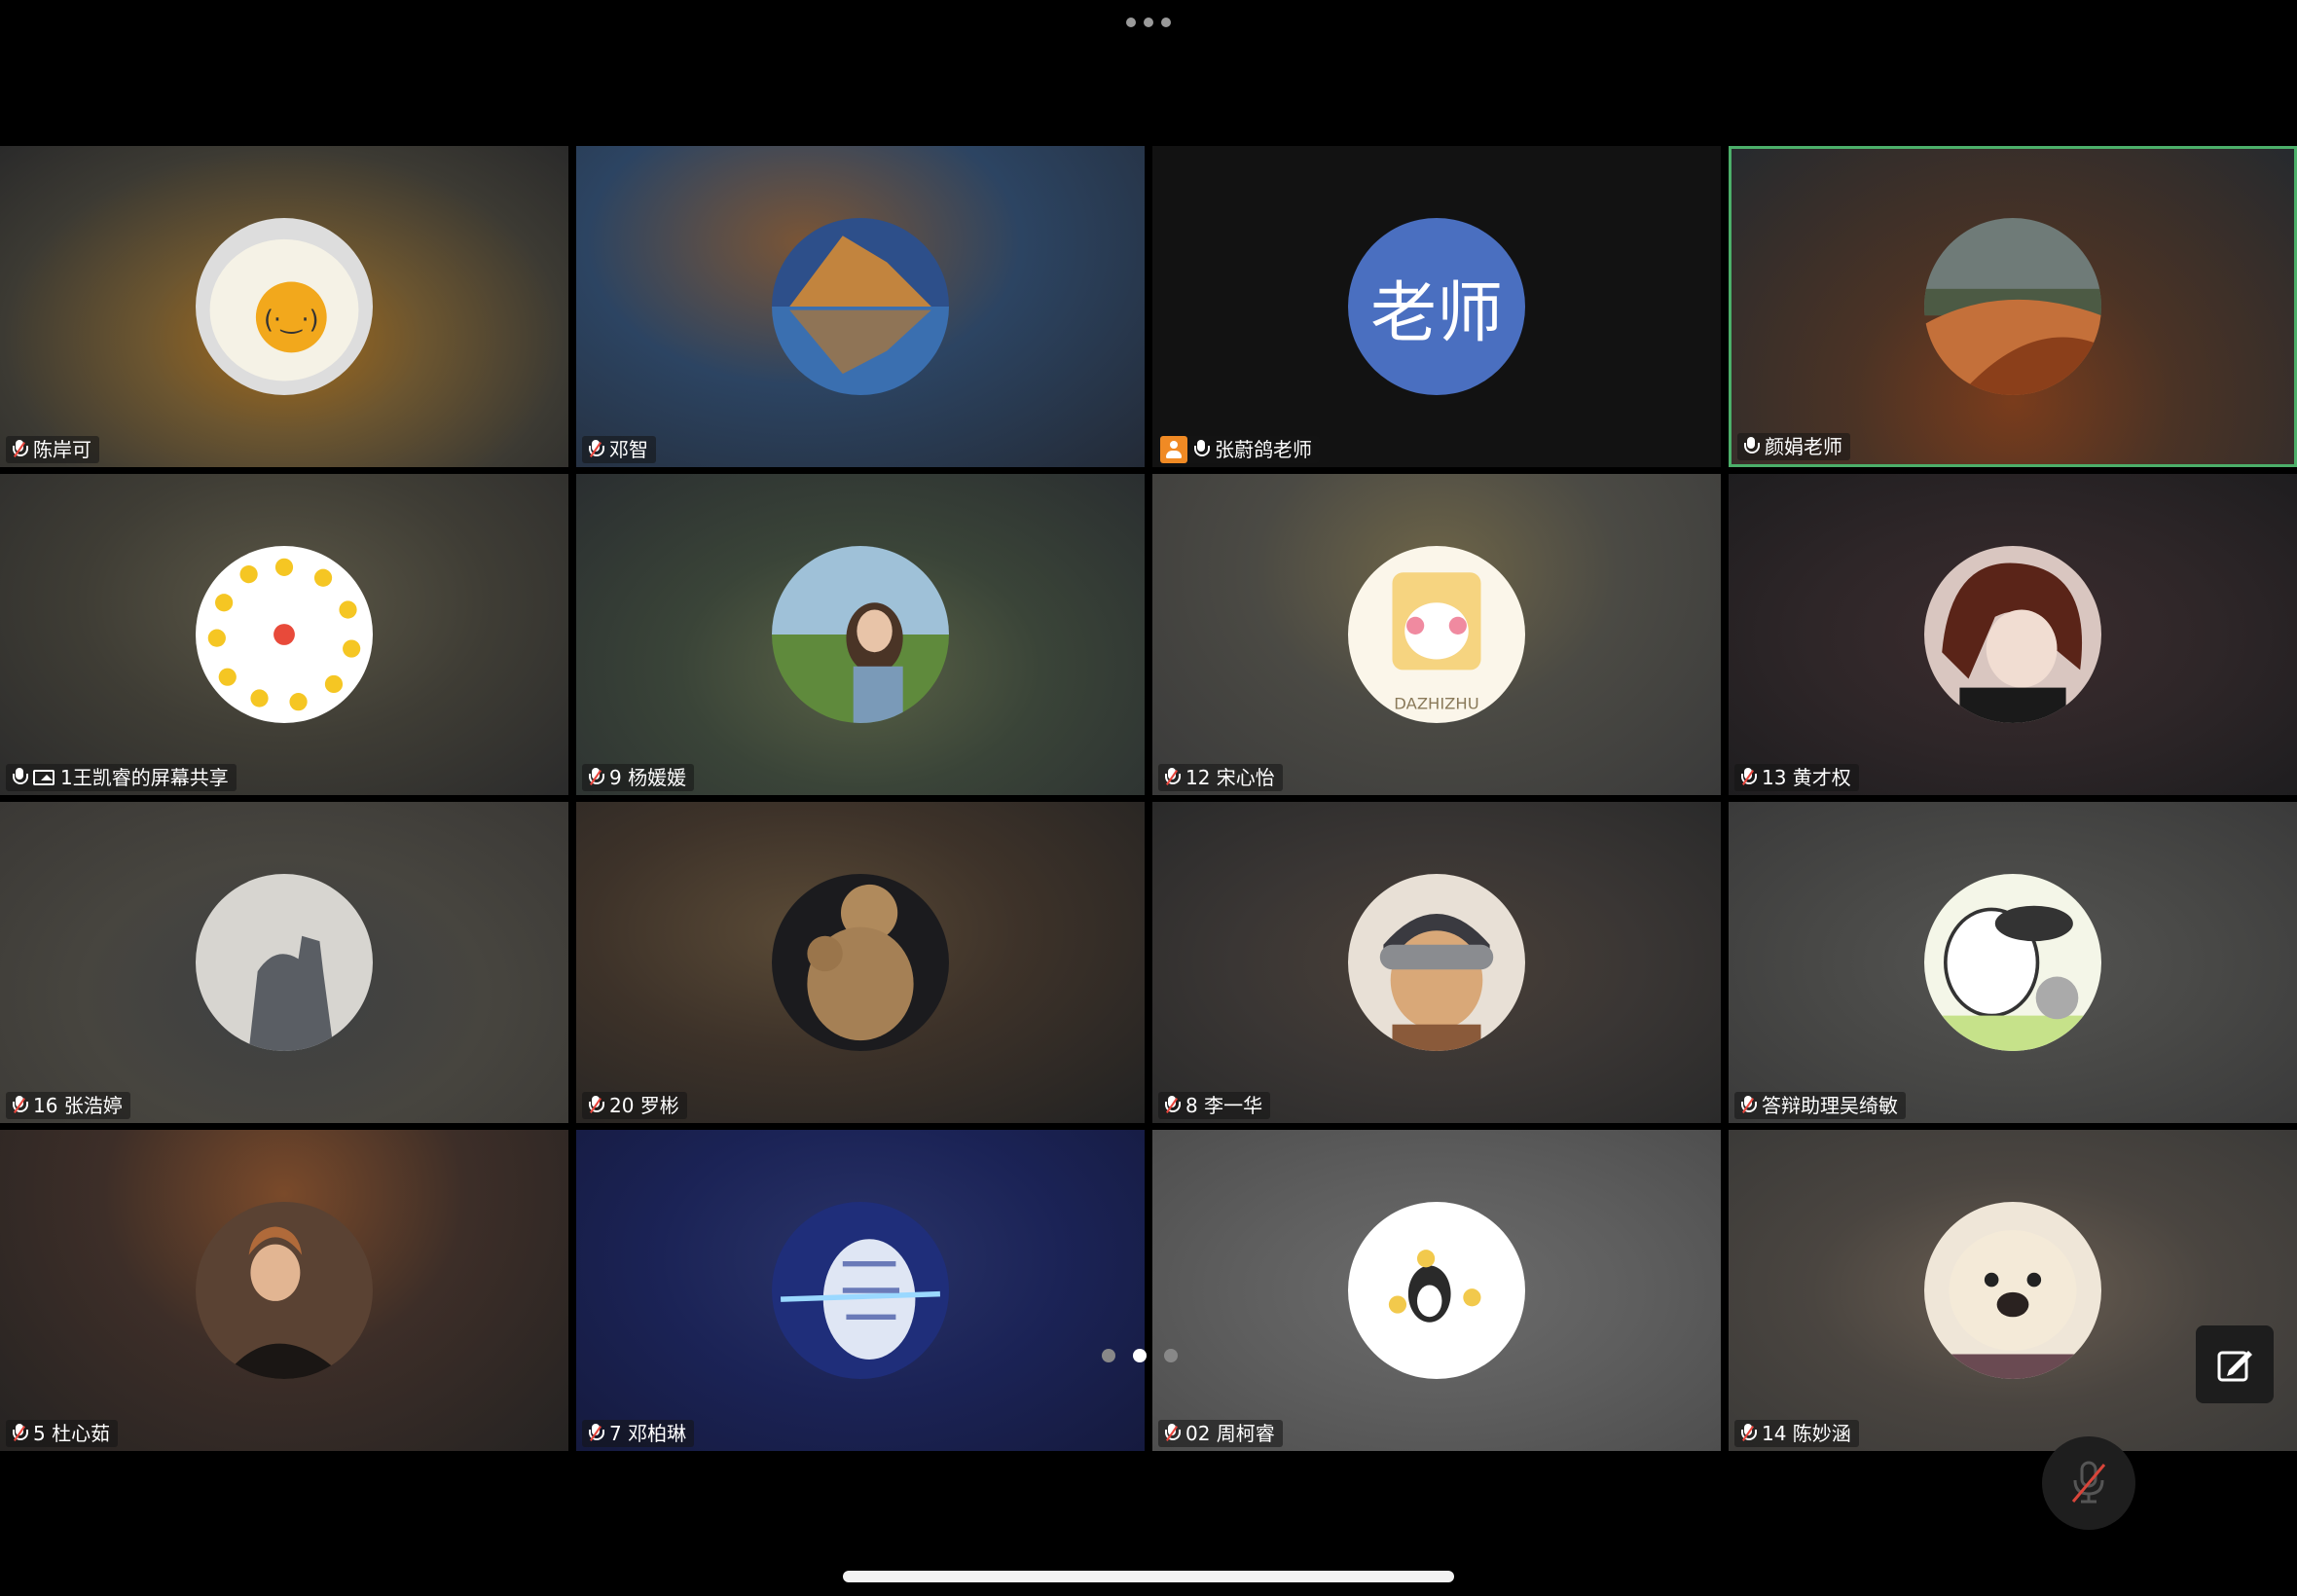 Image resolution: width=2297 pixels, height=1596 pixels. What do you see at coordinates (72, 1434) in the screenshot?
I see `participant-name: 5 杜心茹` at bounding box center [72, 1434].